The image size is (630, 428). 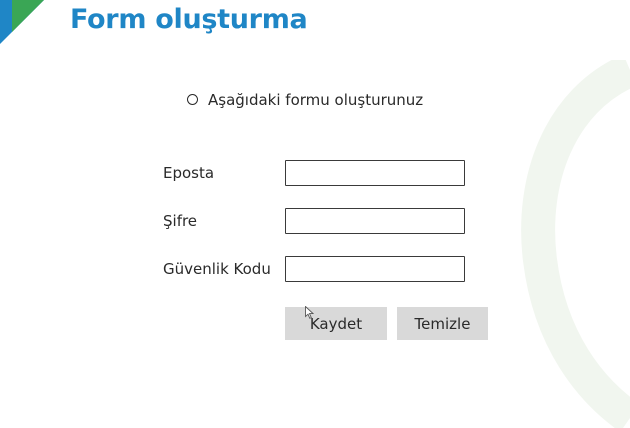 What do you see at coordinates (442, 323) in the screenshot?
I see `clear-button: Temizle` at bounding box center [442, 323].